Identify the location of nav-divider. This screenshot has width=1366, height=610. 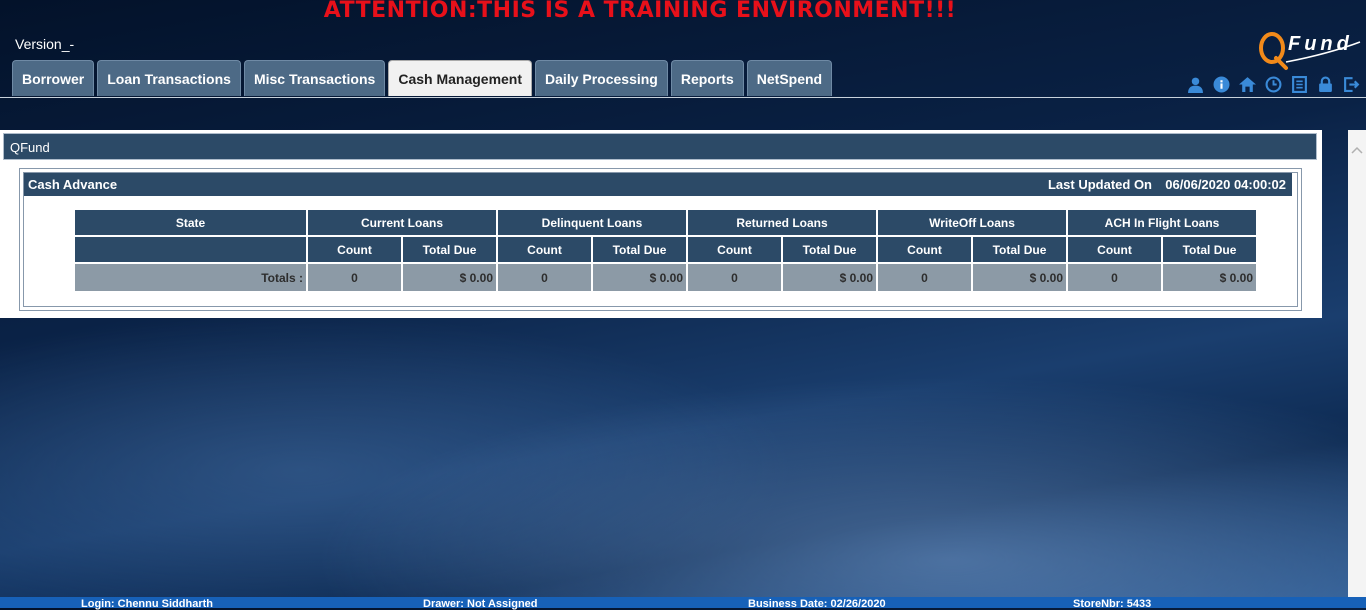
(683, 97).